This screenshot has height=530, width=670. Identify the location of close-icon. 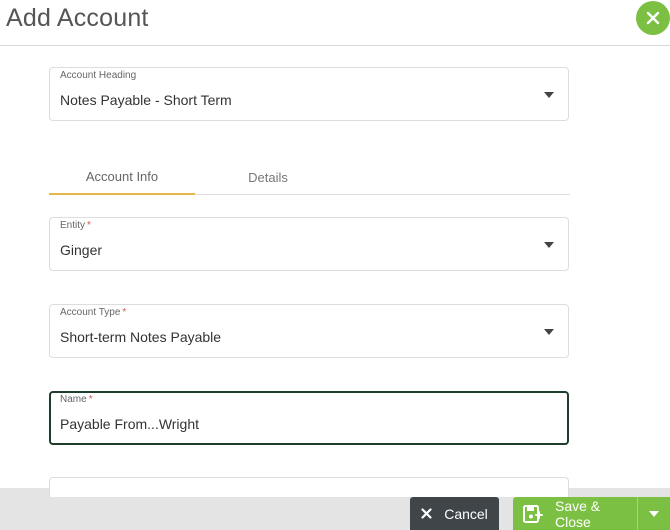
(653, 18).